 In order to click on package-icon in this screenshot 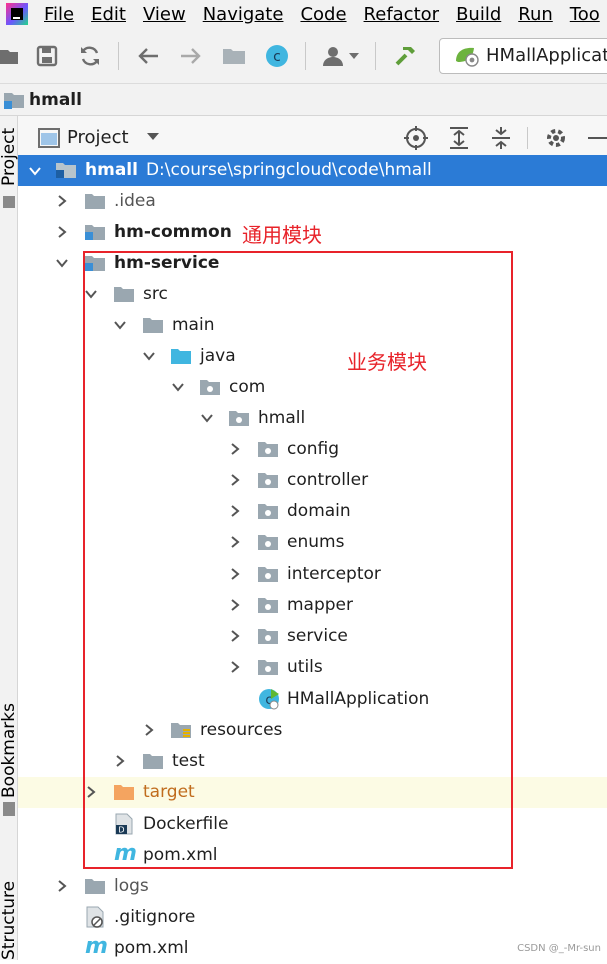, I will do `click(268, 449)`.